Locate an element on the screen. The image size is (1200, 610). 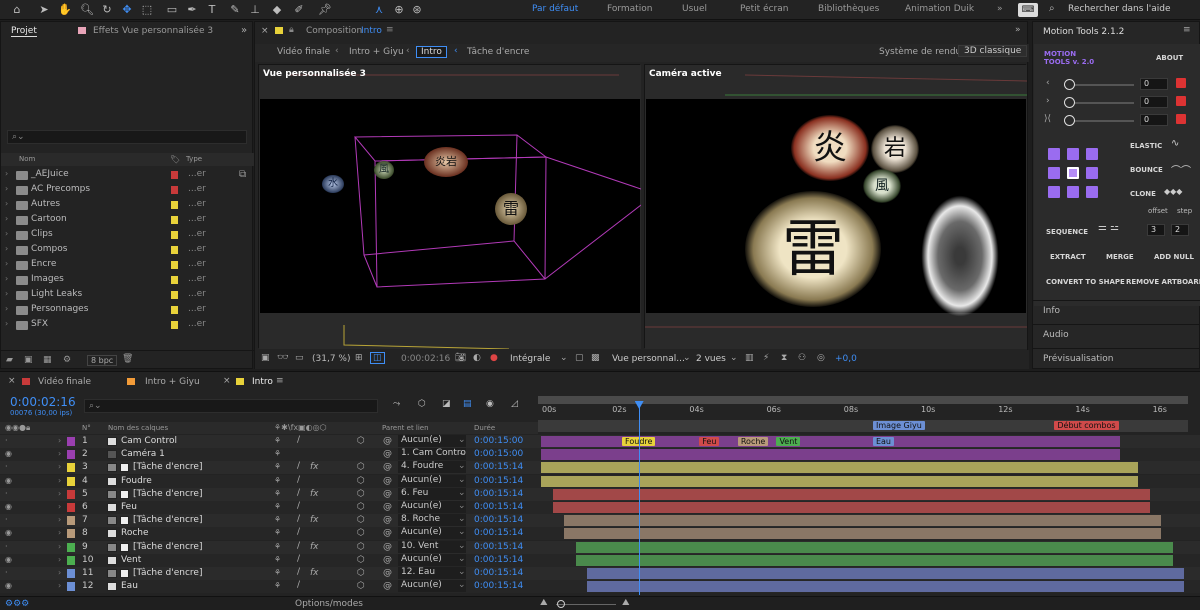
puppet-pin-tool-icon: 📌︎ is located at coordinates (325, 10).